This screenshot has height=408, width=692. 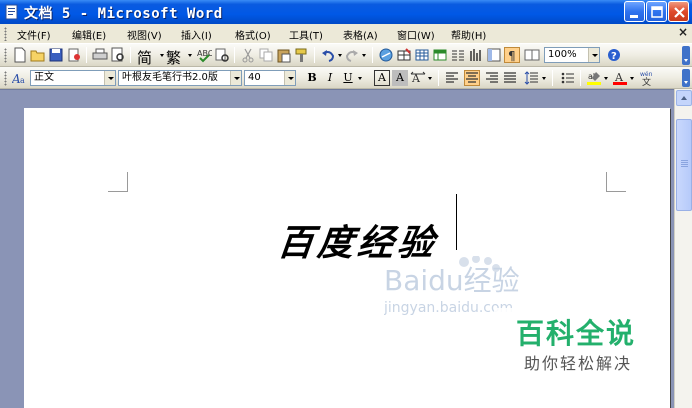 I want to click on highlight-icon: ab, so click(x=594, y=78).